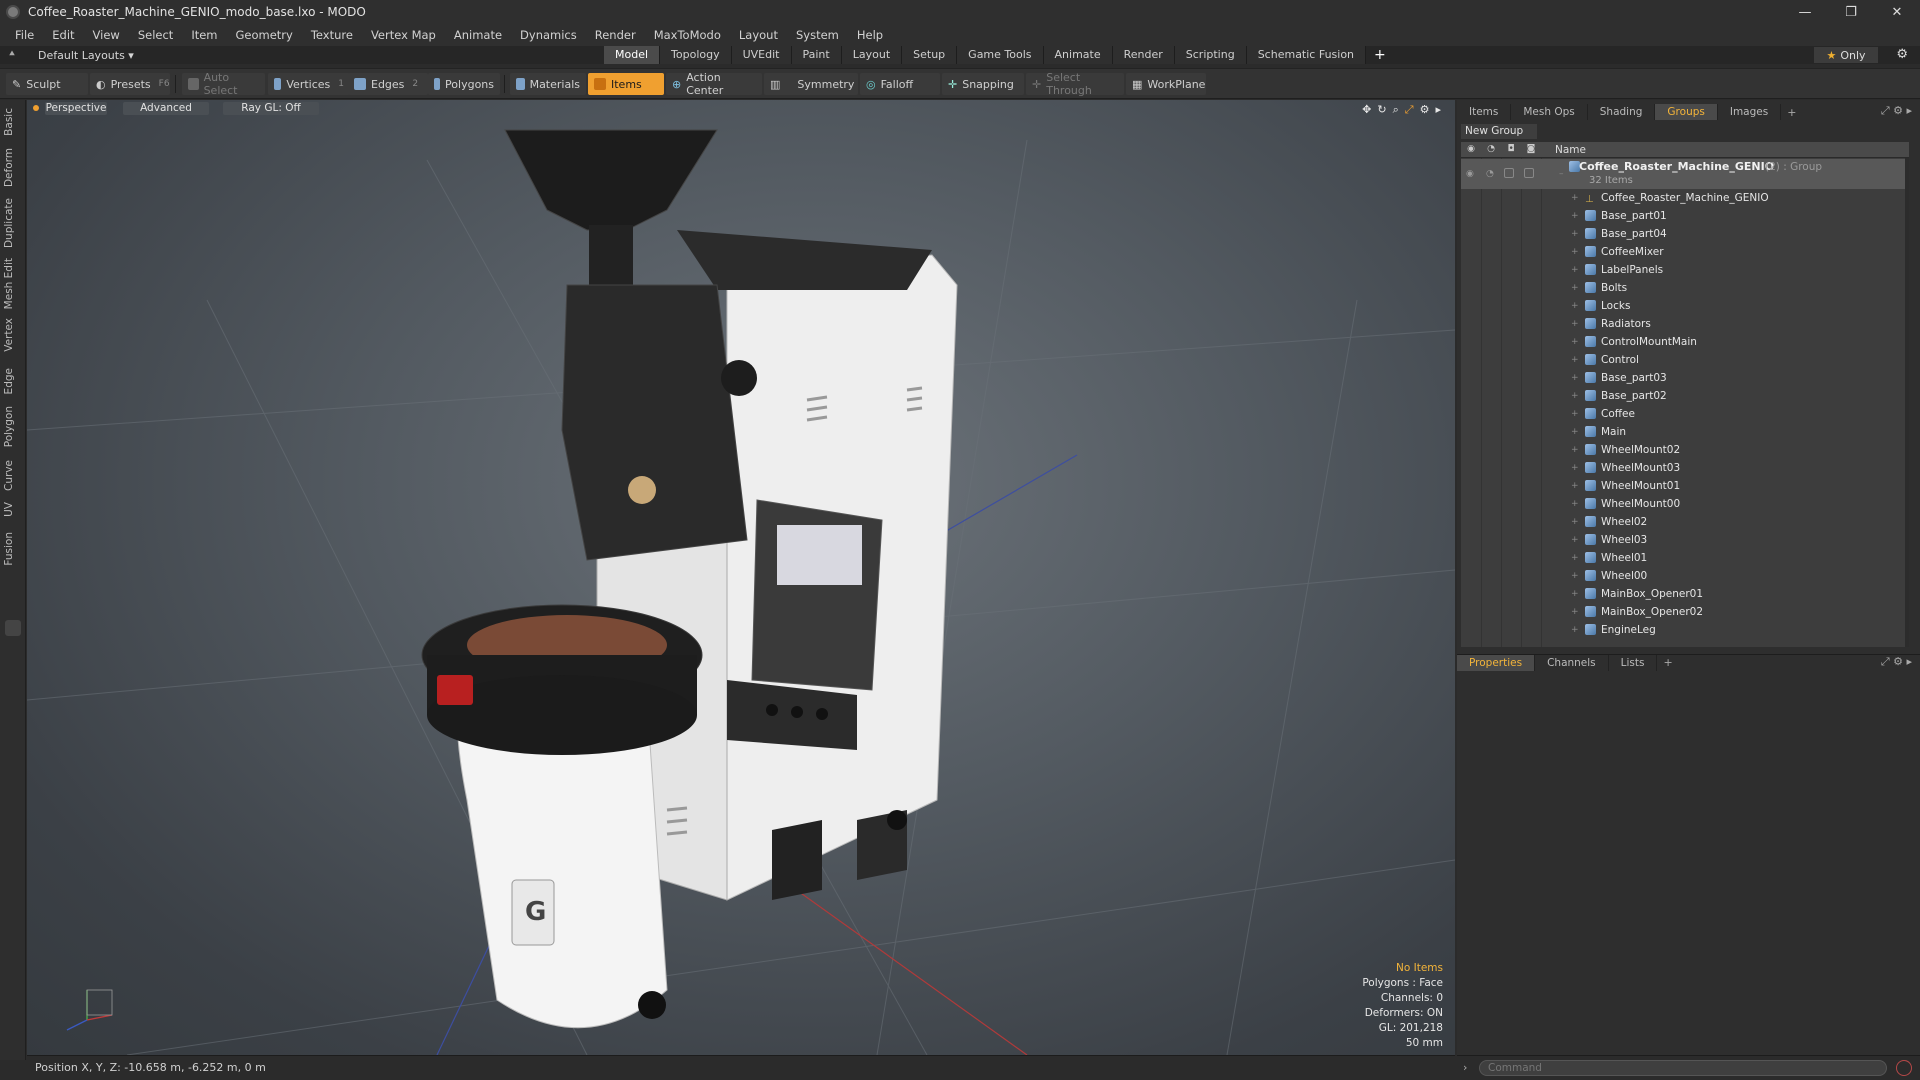 This screenshot has height=1080, width=1920. What do you see at coordinates (1491, 150) in the screenshot?
I see `render-column-icon: ◔` at bounding box center [1491, 150].